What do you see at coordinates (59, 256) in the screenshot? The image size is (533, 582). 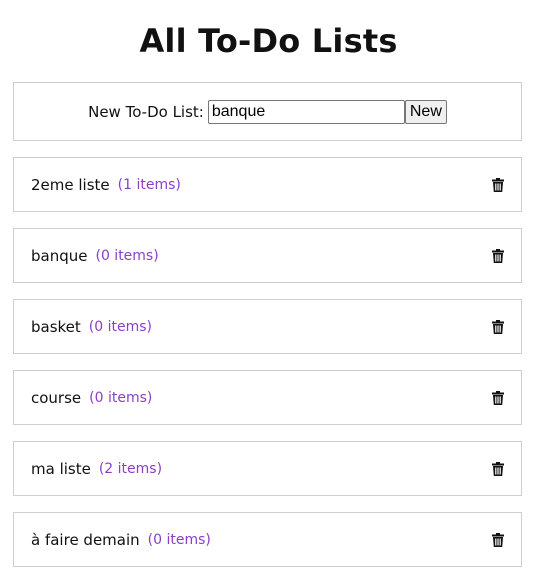 I see `list-name: banque` at bounding box center [59, 256].